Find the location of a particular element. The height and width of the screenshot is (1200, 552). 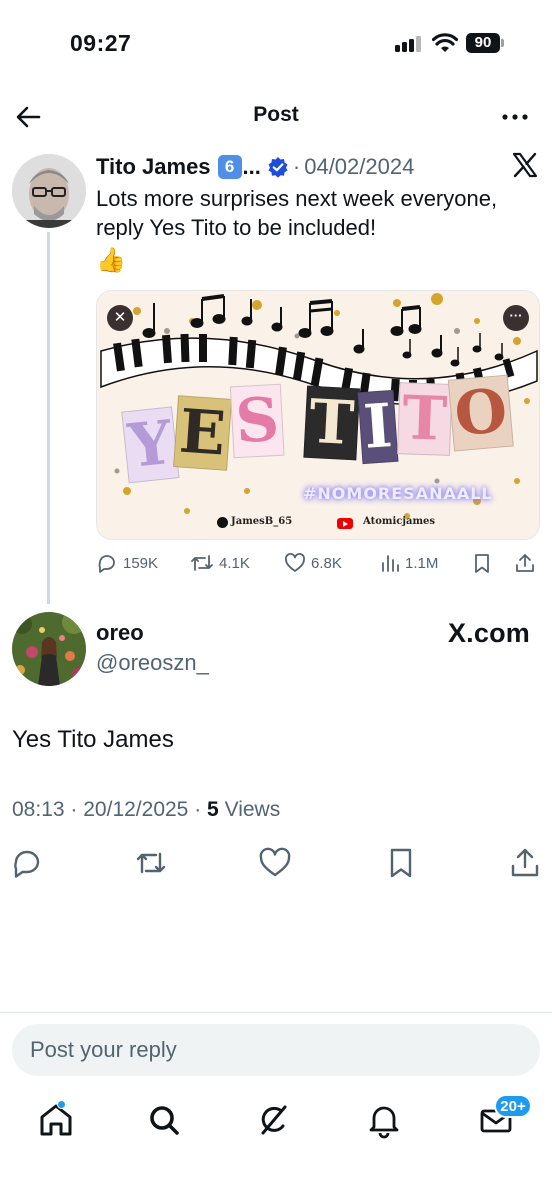

tab-search is located at coordinates (164, 1120).